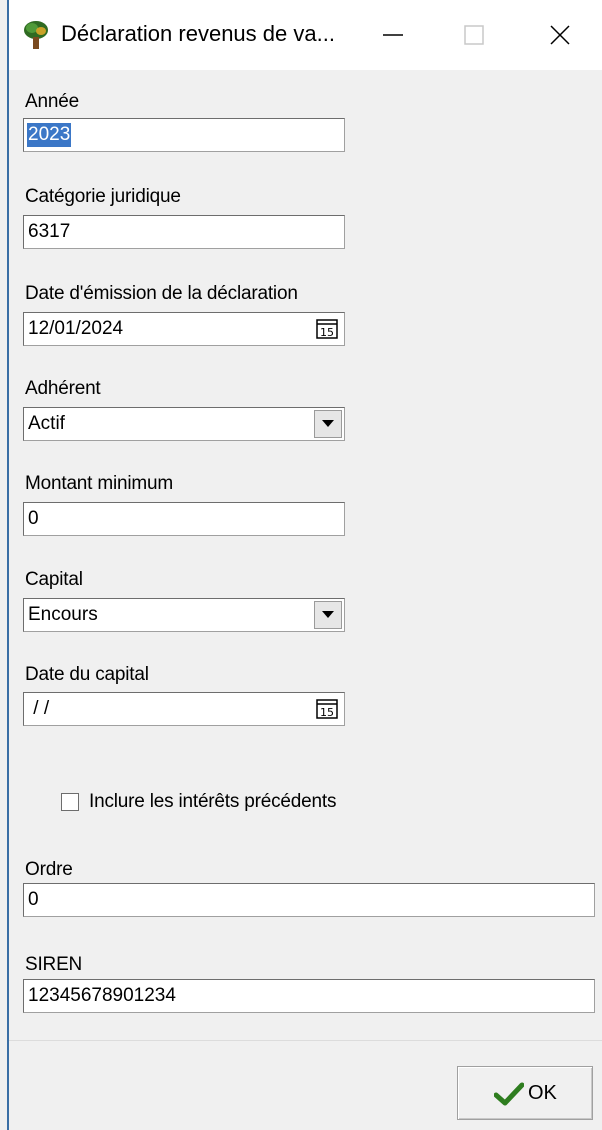  What do you see at coordinates (36, 35) in the screenshot?
I see `tree-globe-icon` at bounding box center [36, 35].